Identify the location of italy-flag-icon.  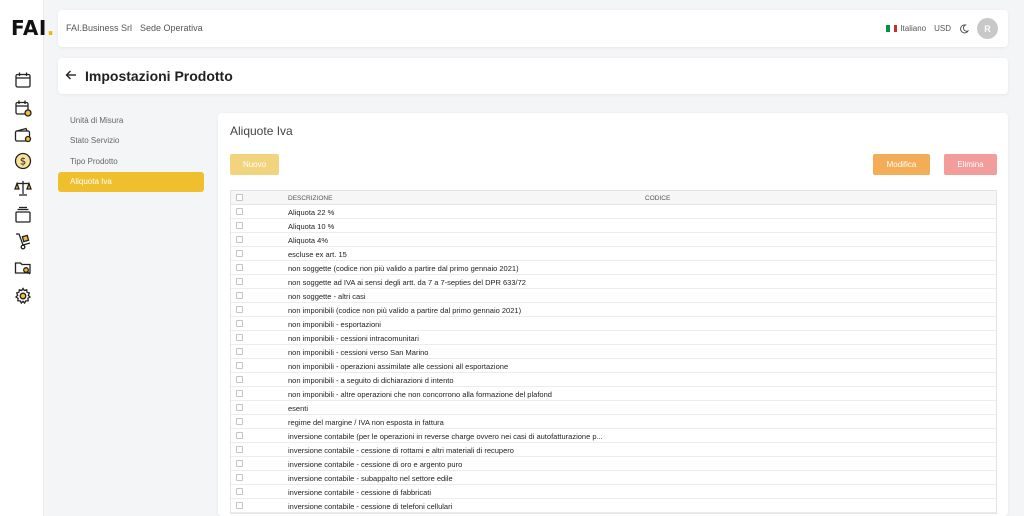
(892, 29).